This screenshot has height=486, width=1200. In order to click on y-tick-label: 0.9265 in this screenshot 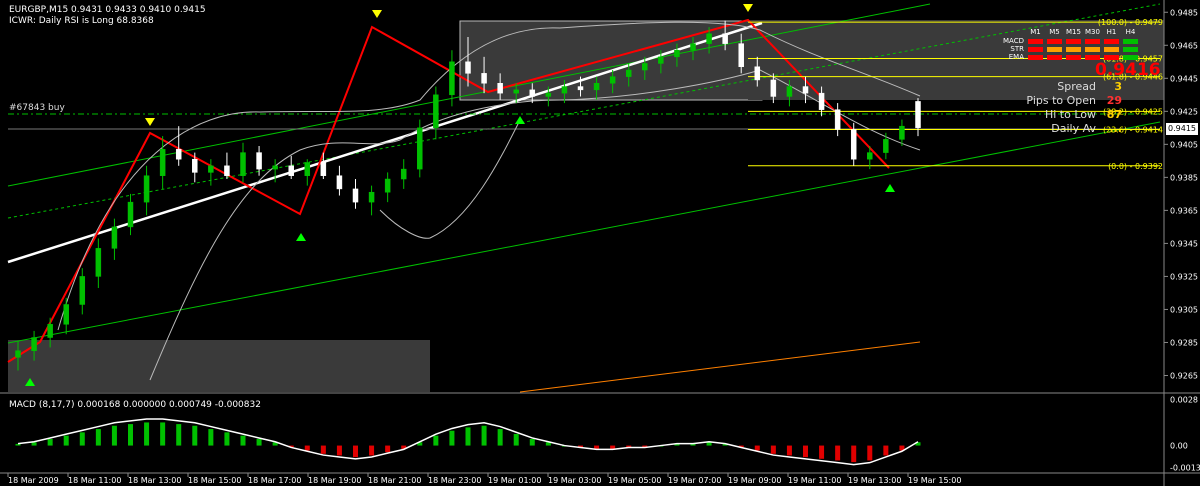, I will do `click(1184, 375)`.